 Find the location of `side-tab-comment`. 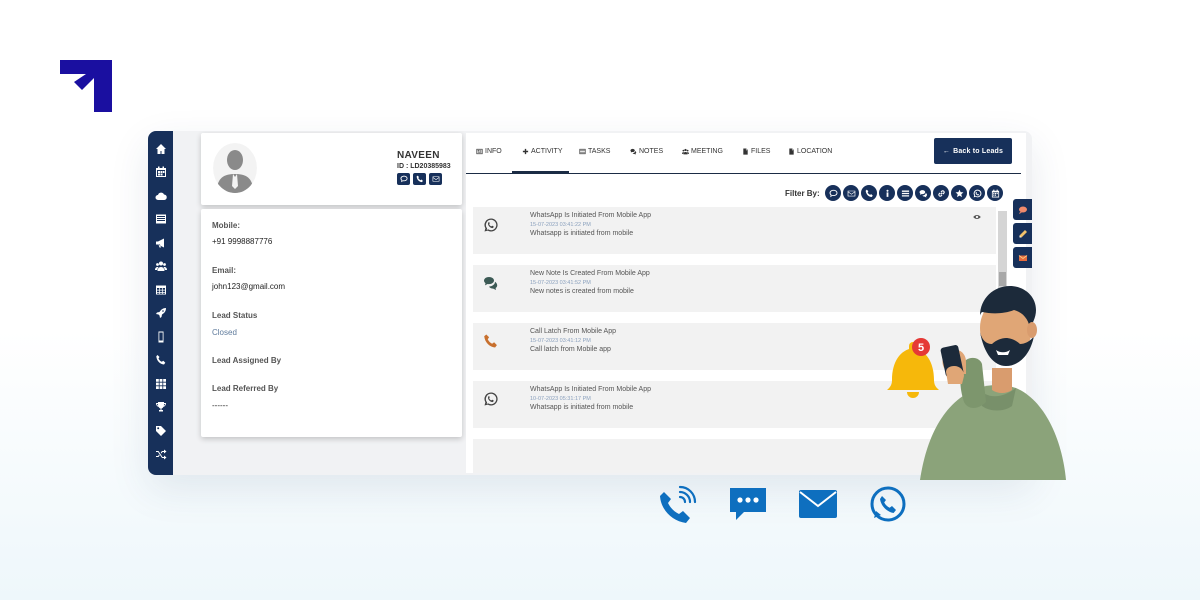

side-tab-comment is located at coordinates (1022, 209).